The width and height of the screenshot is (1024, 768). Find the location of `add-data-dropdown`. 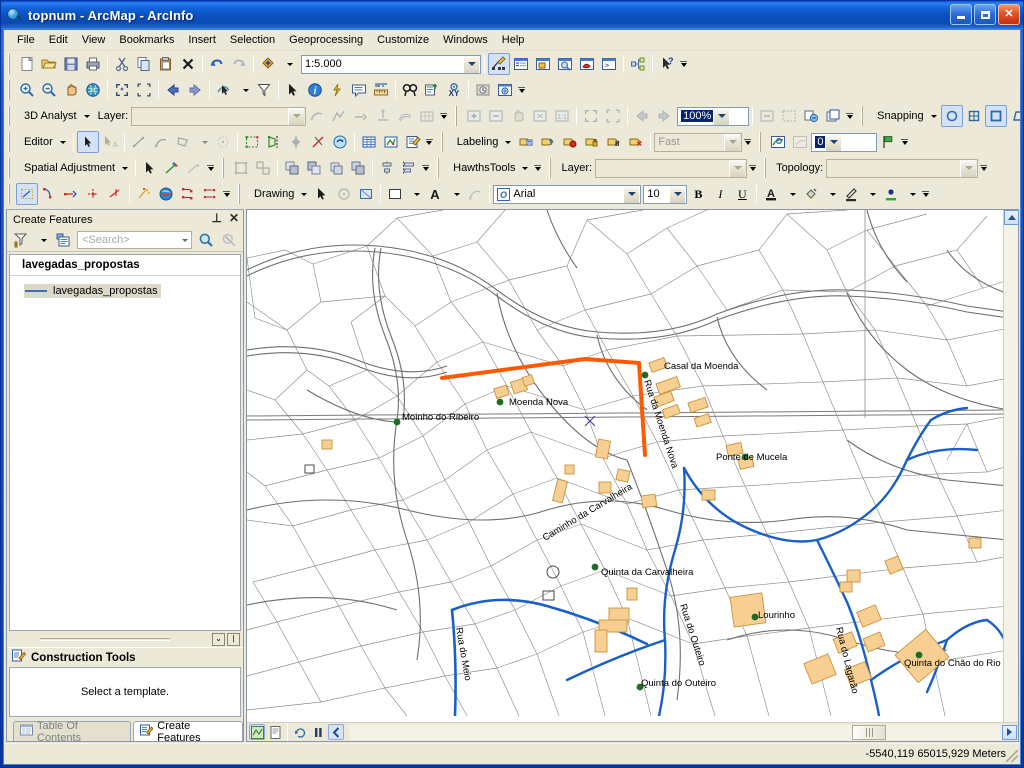

add-data-dropdown is located at coordinates (288, 64).